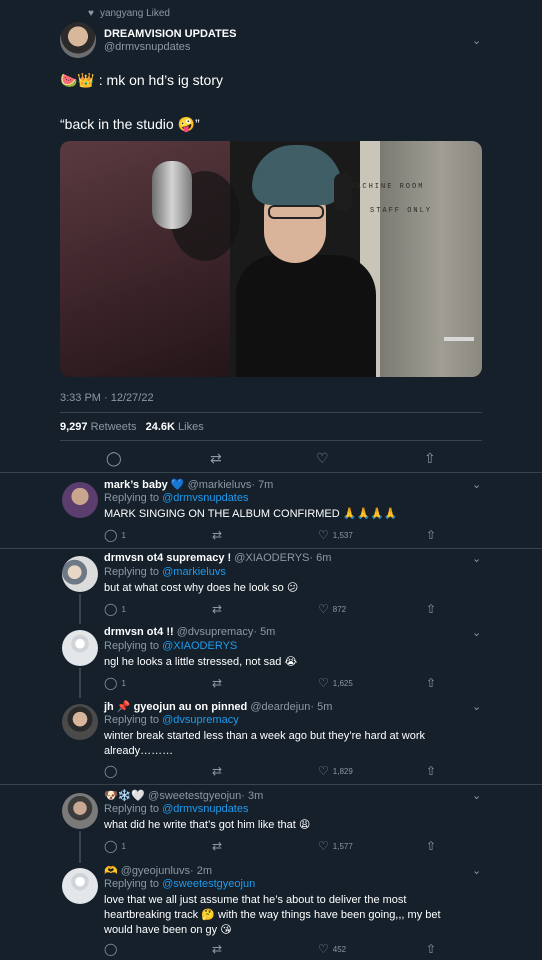 The image size is (542, 960). I want to click on person-hair, so click(297, 175).